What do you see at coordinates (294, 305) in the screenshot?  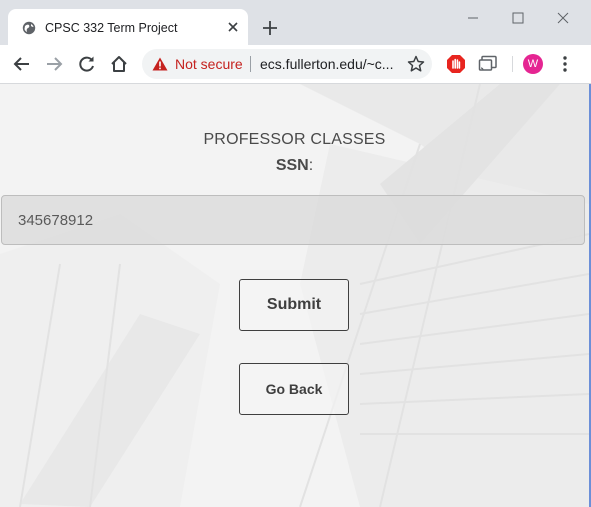 I see `submit-button: Submit` at bounding box center [294, 305].